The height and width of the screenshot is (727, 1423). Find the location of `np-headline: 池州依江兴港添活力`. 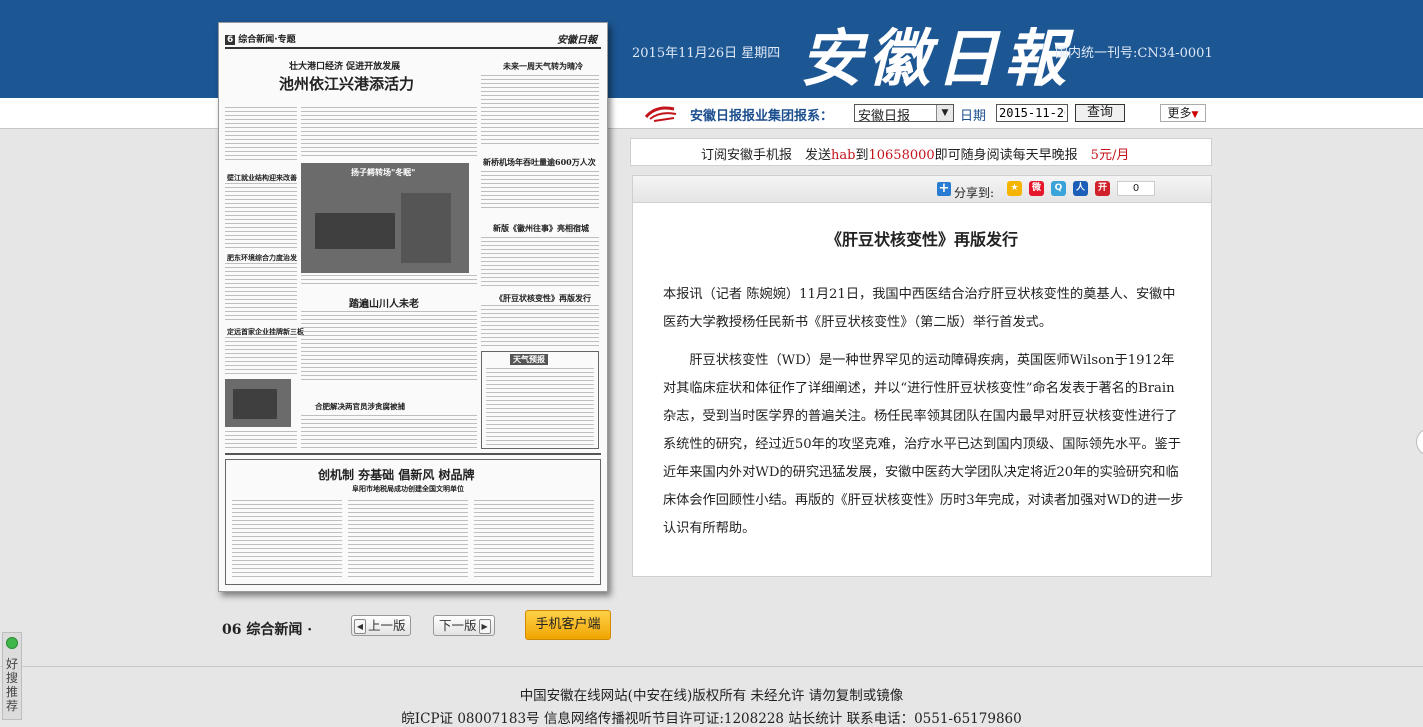

np-headline: 池州依江兴港添活力 is located at coordinates (346, 83).